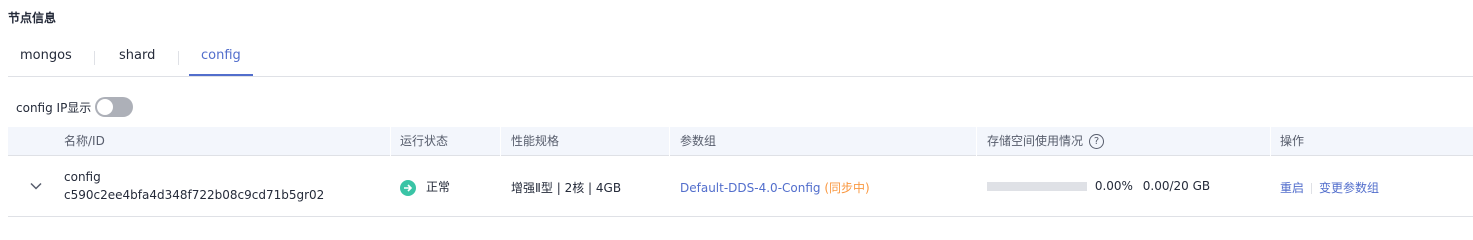  Describe the element at coordinates (221, 55) in the screenshot. I see `tab-config: config` at that location.